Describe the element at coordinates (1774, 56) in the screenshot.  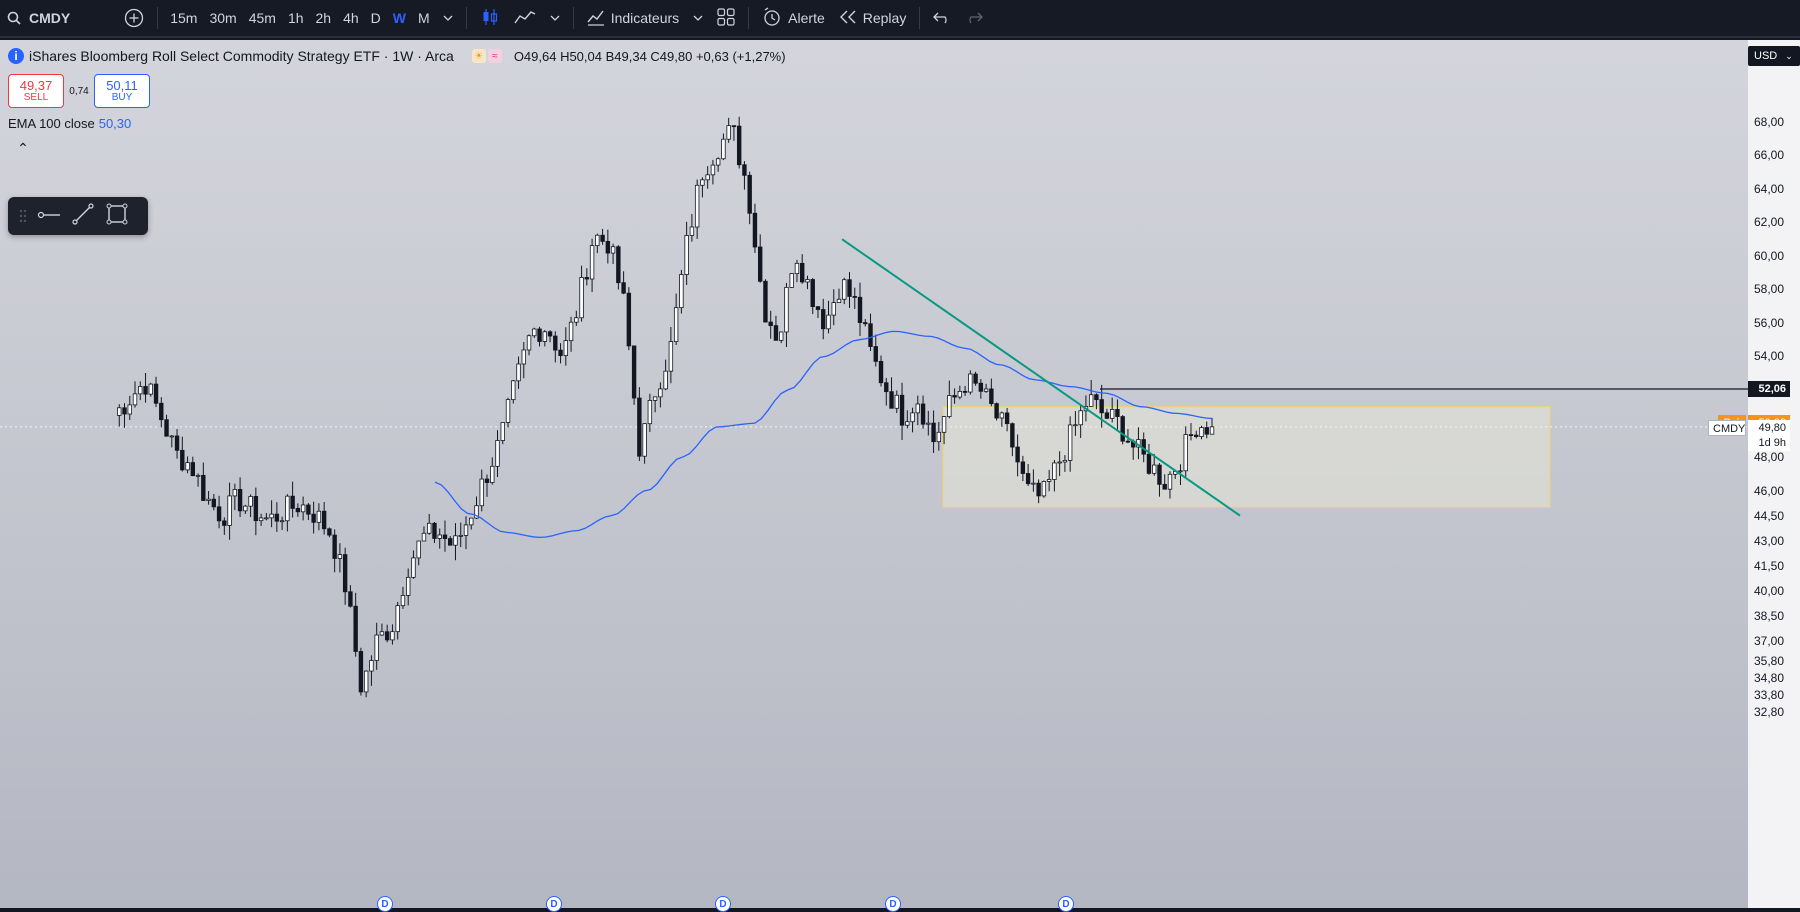
I see `currency-selector: USD ⌄` at that location.